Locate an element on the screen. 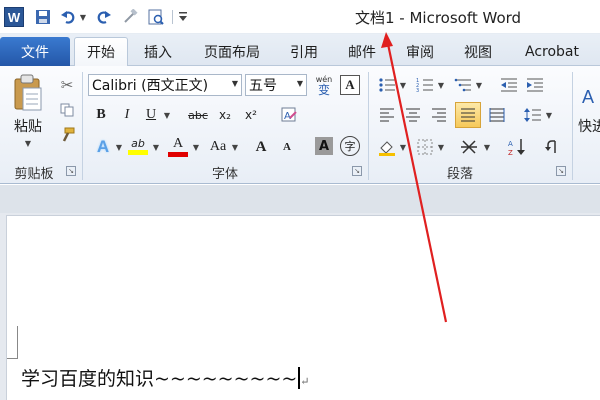 The height and width of the screenshot is (400, 600). font-name-combo: Calibri (西文正文) ▼ is located at coordinates (165, 85).